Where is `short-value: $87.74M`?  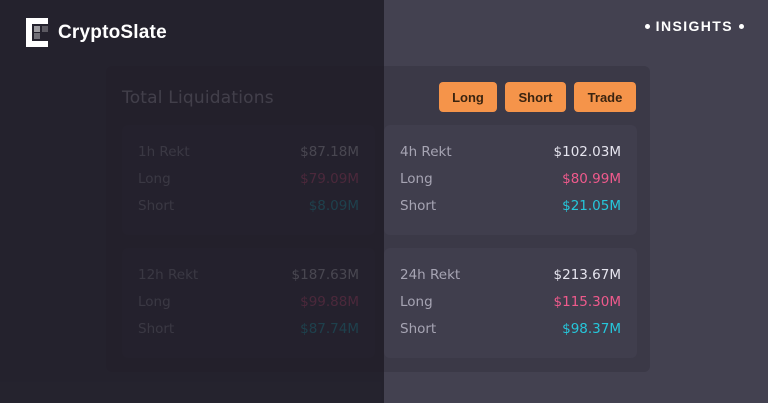 short-value: $87.74M is located at coordinates (329, 329).